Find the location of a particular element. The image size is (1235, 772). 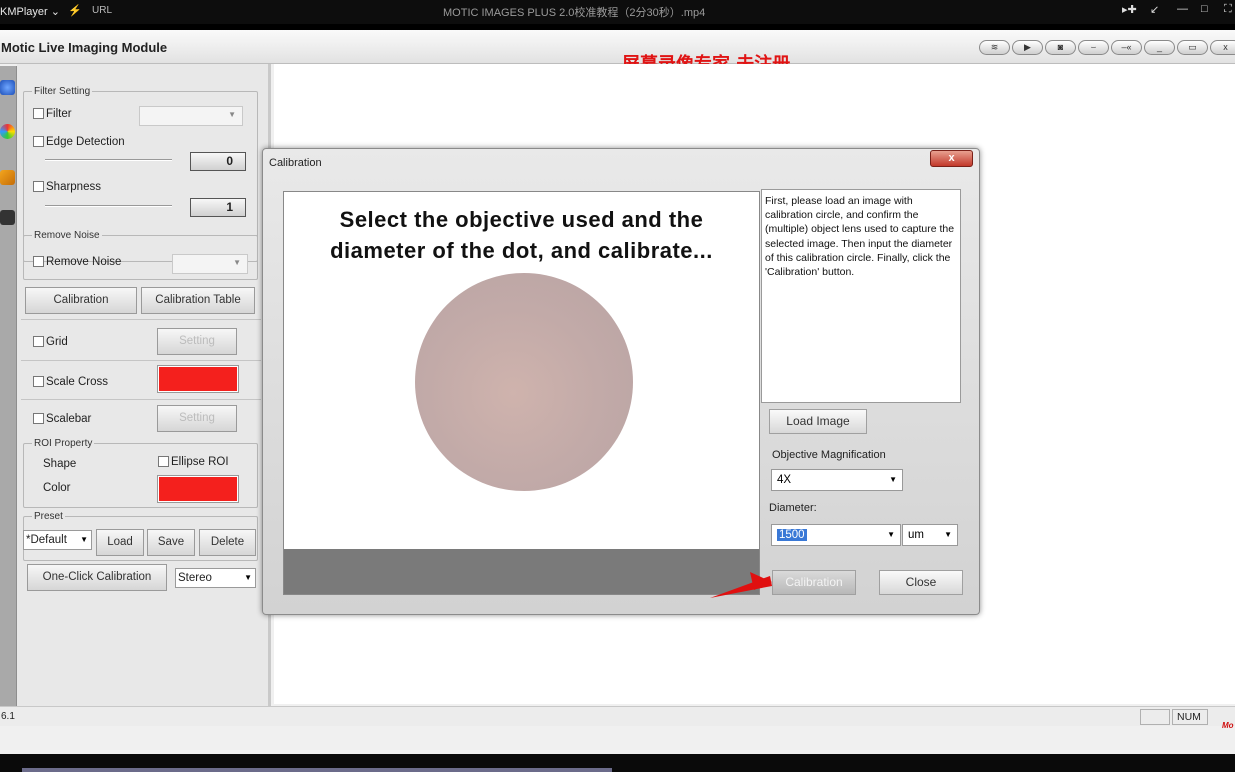

instruction-line-1: Select the objective used and the is located at coordinates (521, 219).